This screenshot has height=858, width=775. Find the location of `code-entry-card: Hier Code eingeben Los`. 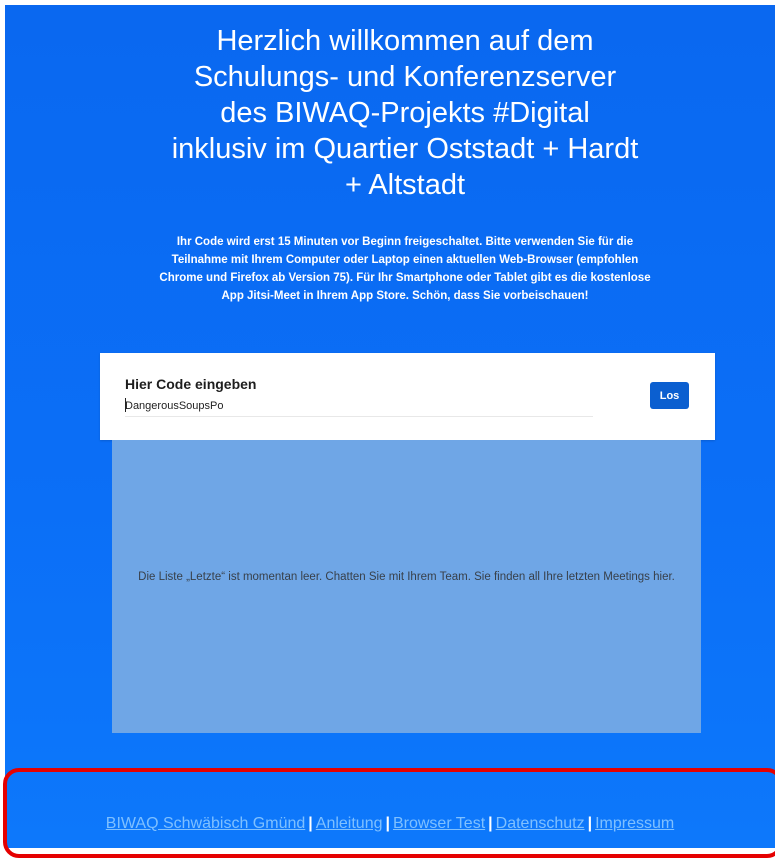

code-entry-card: Hier Code eingeben Los is located at coordinates (407, 396).